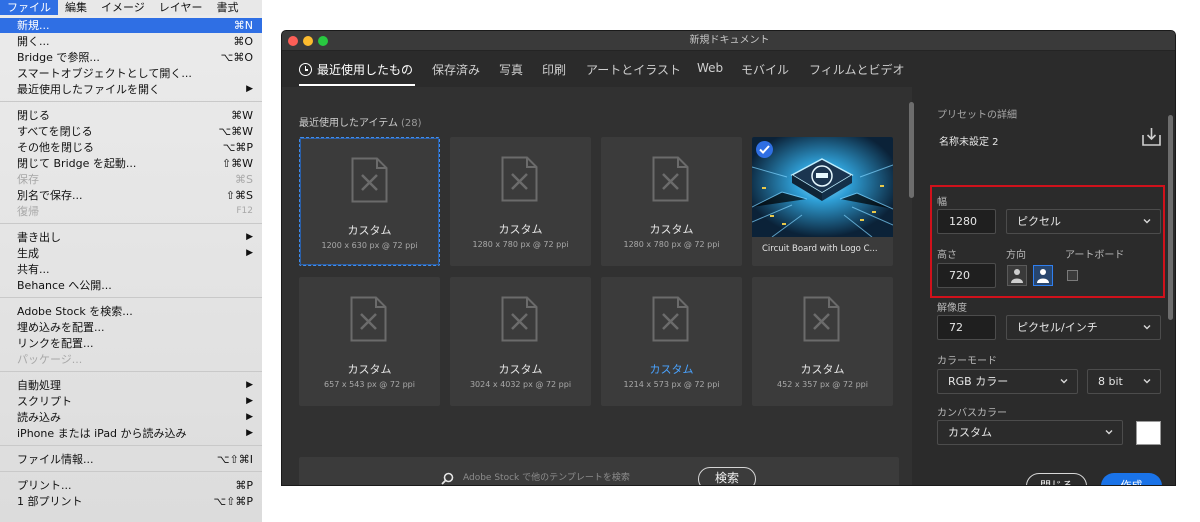 The image size is (1200, 522). I want to click on card-size: 657 x 543 px @ 72 ppi, so click(369, 384).